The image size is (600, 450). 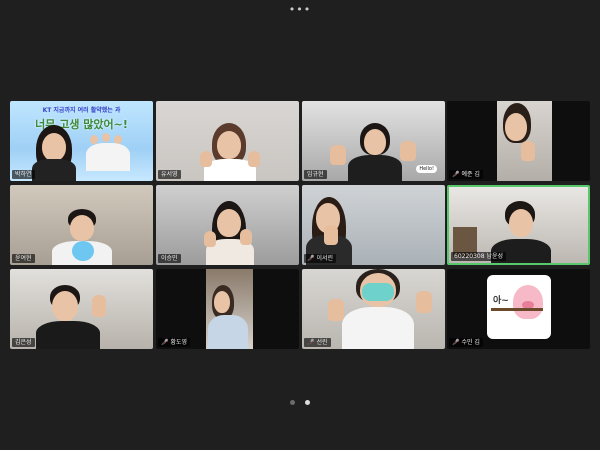 I want to click on participant-tile: KT 지금까지 여러 활약했는 과 너무 고생 많았어~! 박하연, so click(x=81, y=141).